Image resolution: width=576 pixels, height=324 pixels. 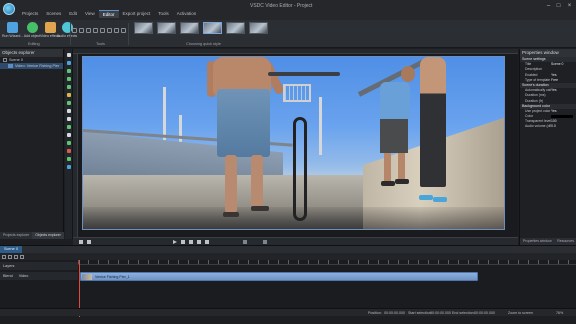 What do you see at coordinates (53, 14) in the screenshot?
I see `menu-scenes: Scenes` at bounding box center [53, 14].